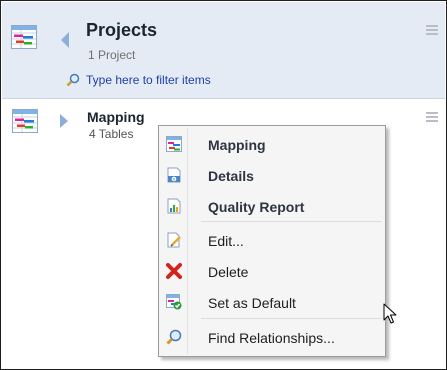 This screenshot has width=447, height=370. Describe the element at coordinates (256, 207) in the screenshot. I see `menu-item-label: Quality Report` at that location.